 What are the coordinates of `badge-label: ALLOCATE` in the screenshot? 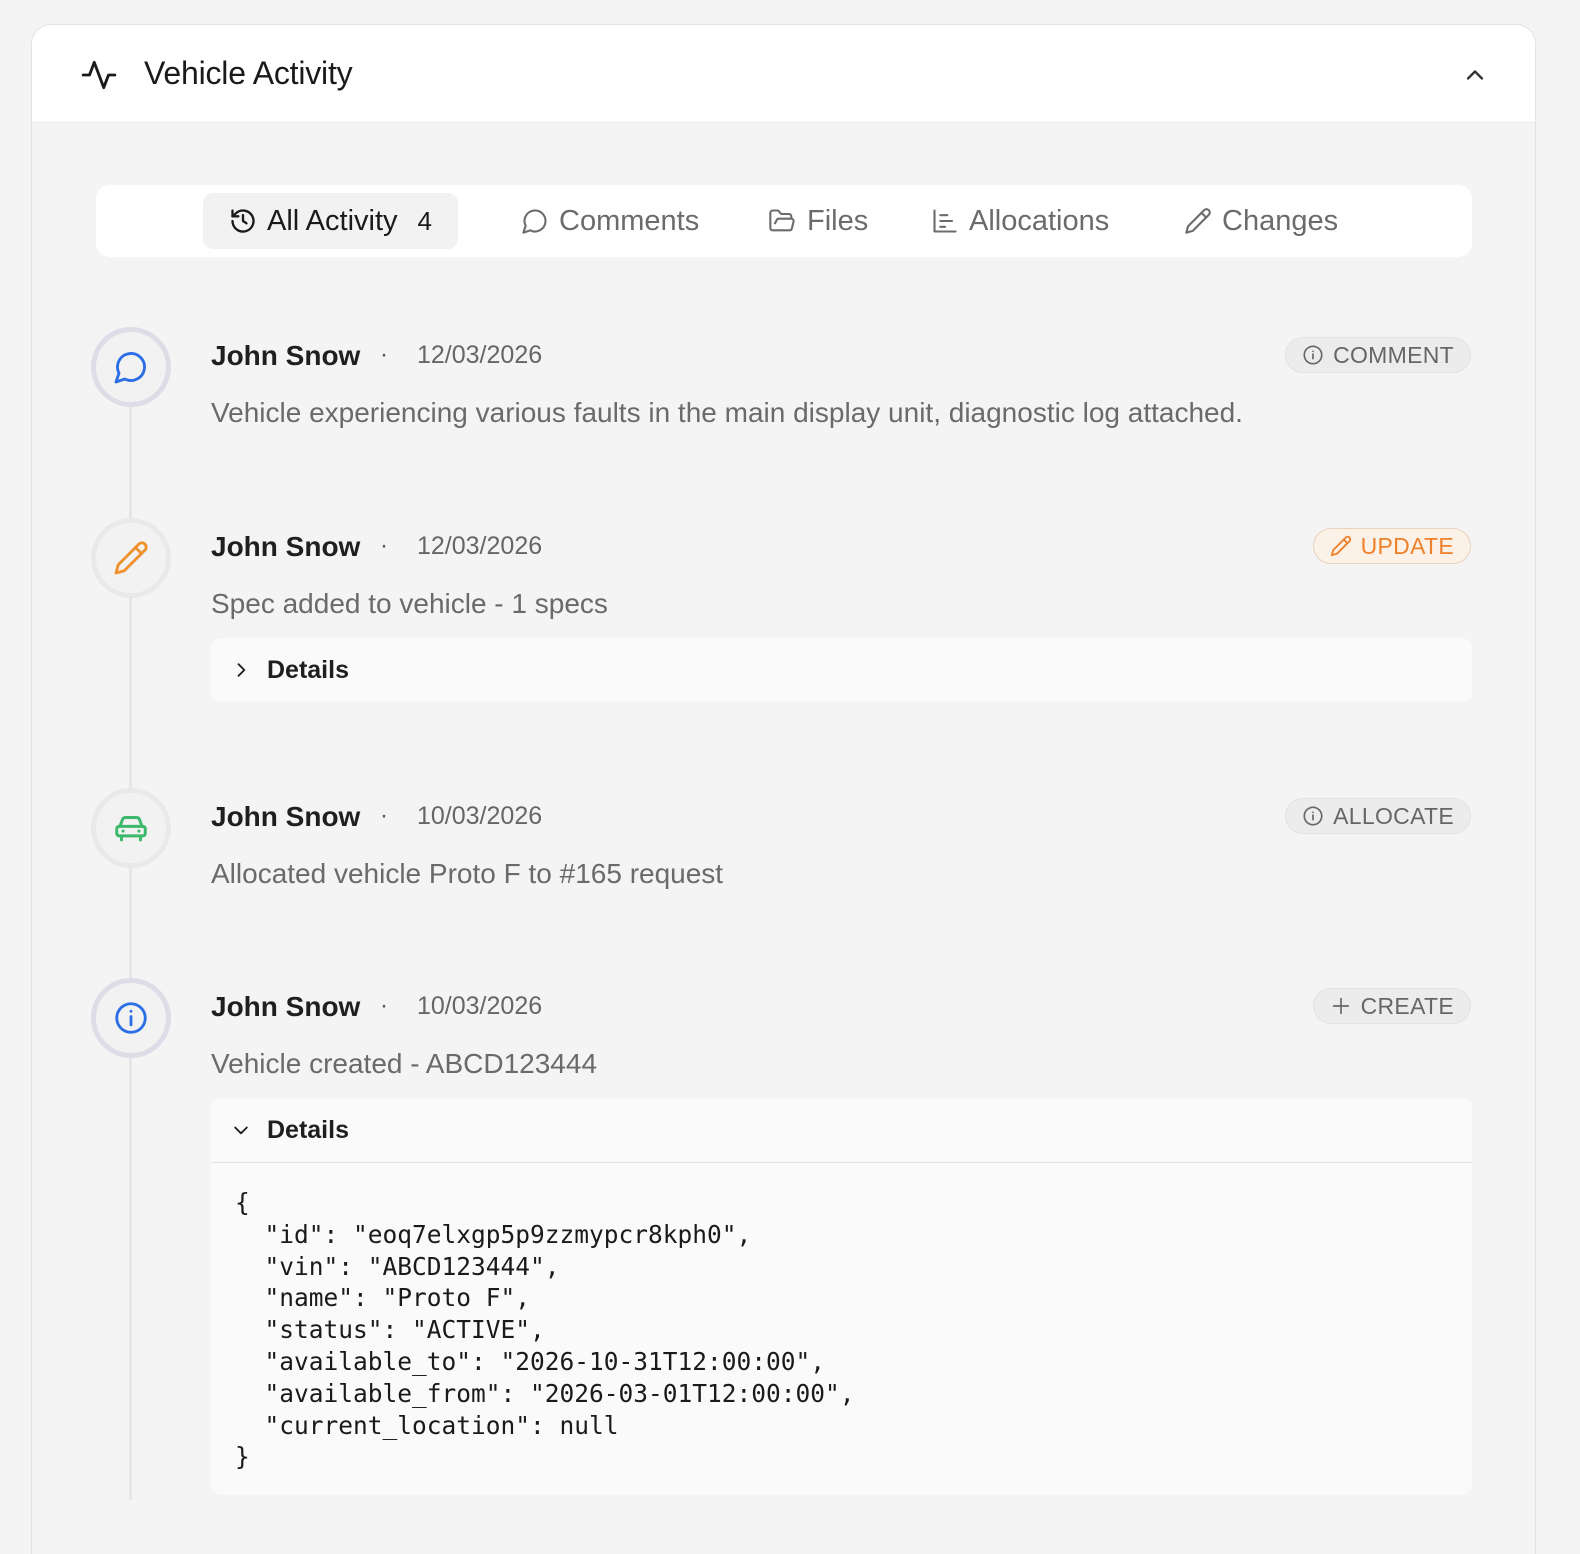 It's located at (1393, 815).